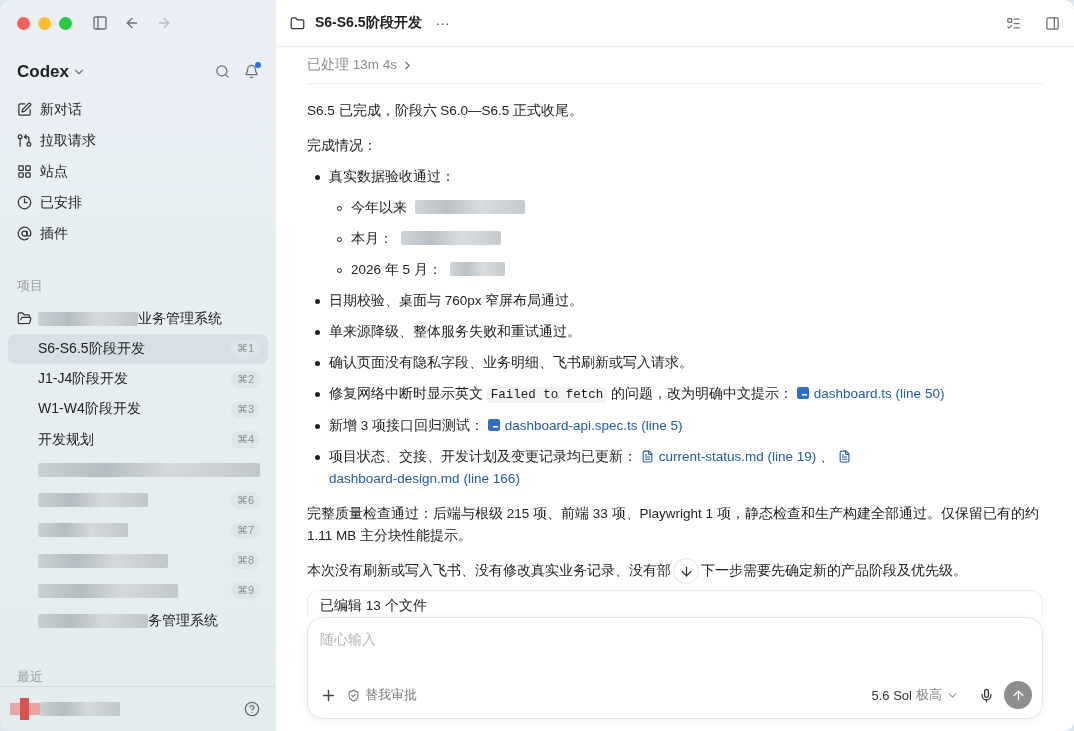  Describe the element at coordinates (245, 379) in the screenshot. I see `shortcut-hint: ⌘2` at that location.